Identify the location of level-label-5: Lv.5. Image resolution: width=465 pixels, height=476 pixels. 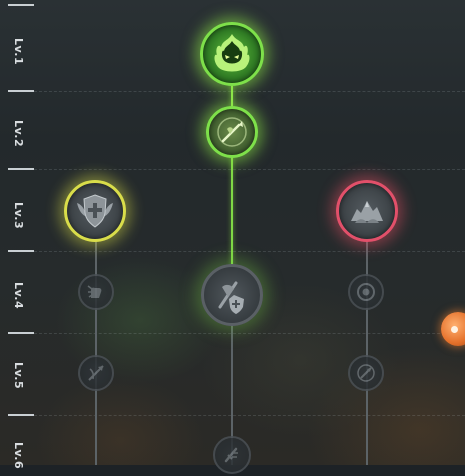
(18, 376).